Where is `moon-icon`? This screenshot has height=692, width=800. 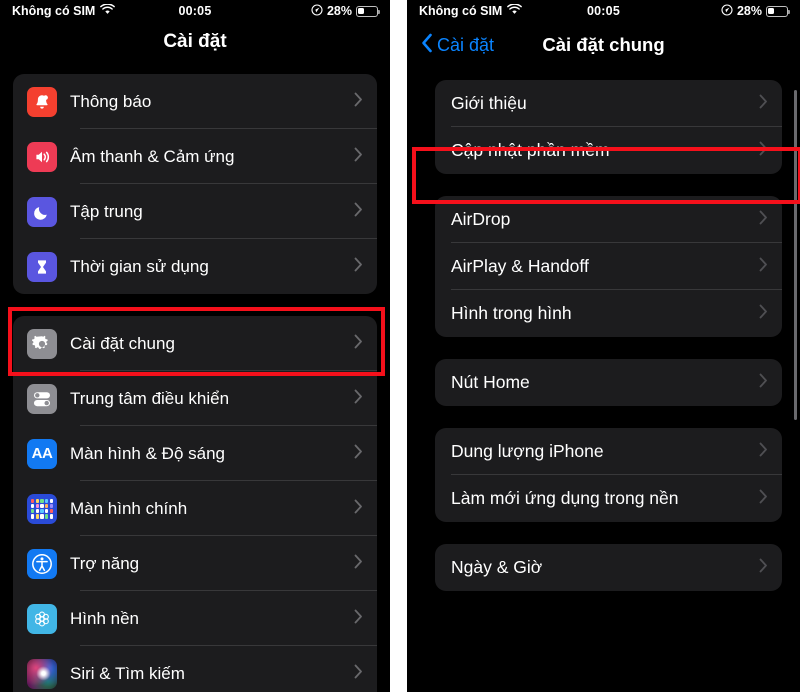 moon-icon is located at coordinates (42, 211).